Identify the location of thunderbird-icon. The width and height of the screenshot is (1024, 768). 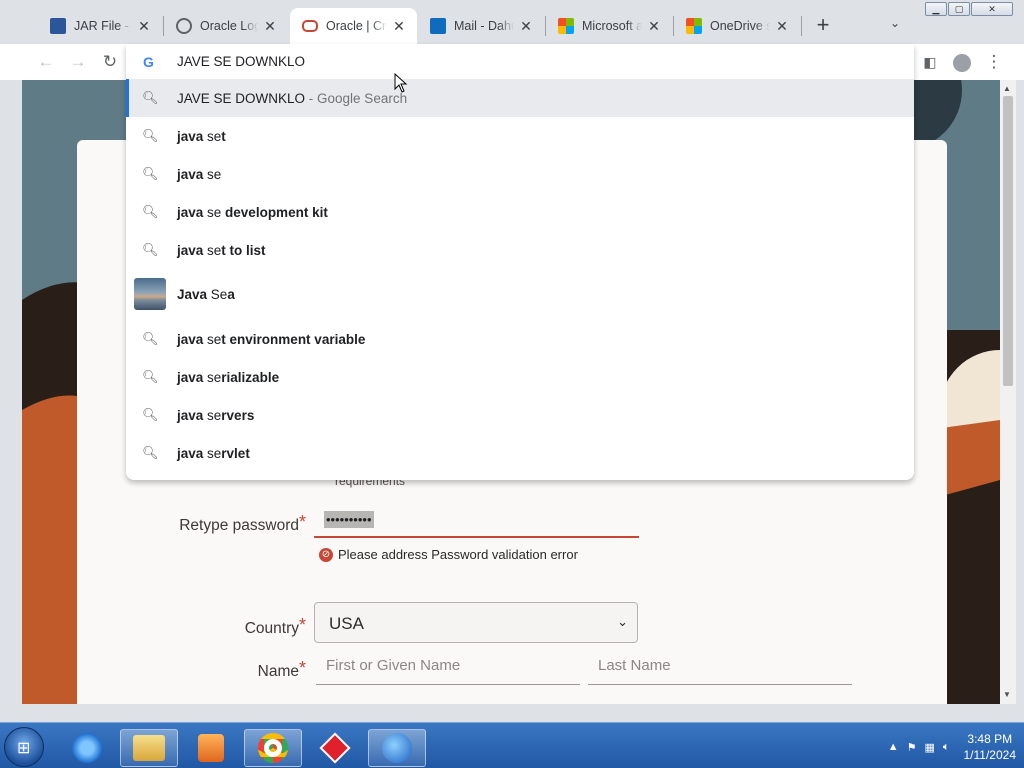
(397, 748).